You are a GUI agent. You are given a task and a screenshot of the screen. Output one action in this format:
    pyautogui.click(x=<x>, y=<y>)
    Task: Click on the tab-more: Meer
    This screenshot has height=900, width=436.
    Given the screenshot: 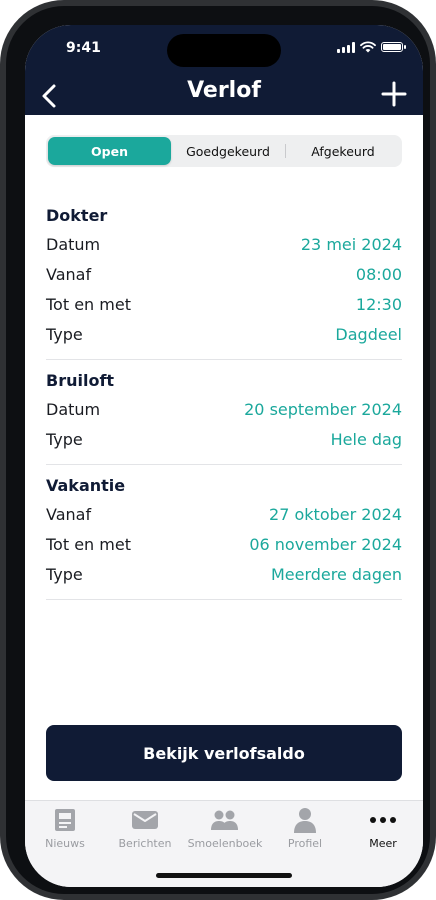 What is the action you would take?
    pyautogui.click(x=383, y=827)
    